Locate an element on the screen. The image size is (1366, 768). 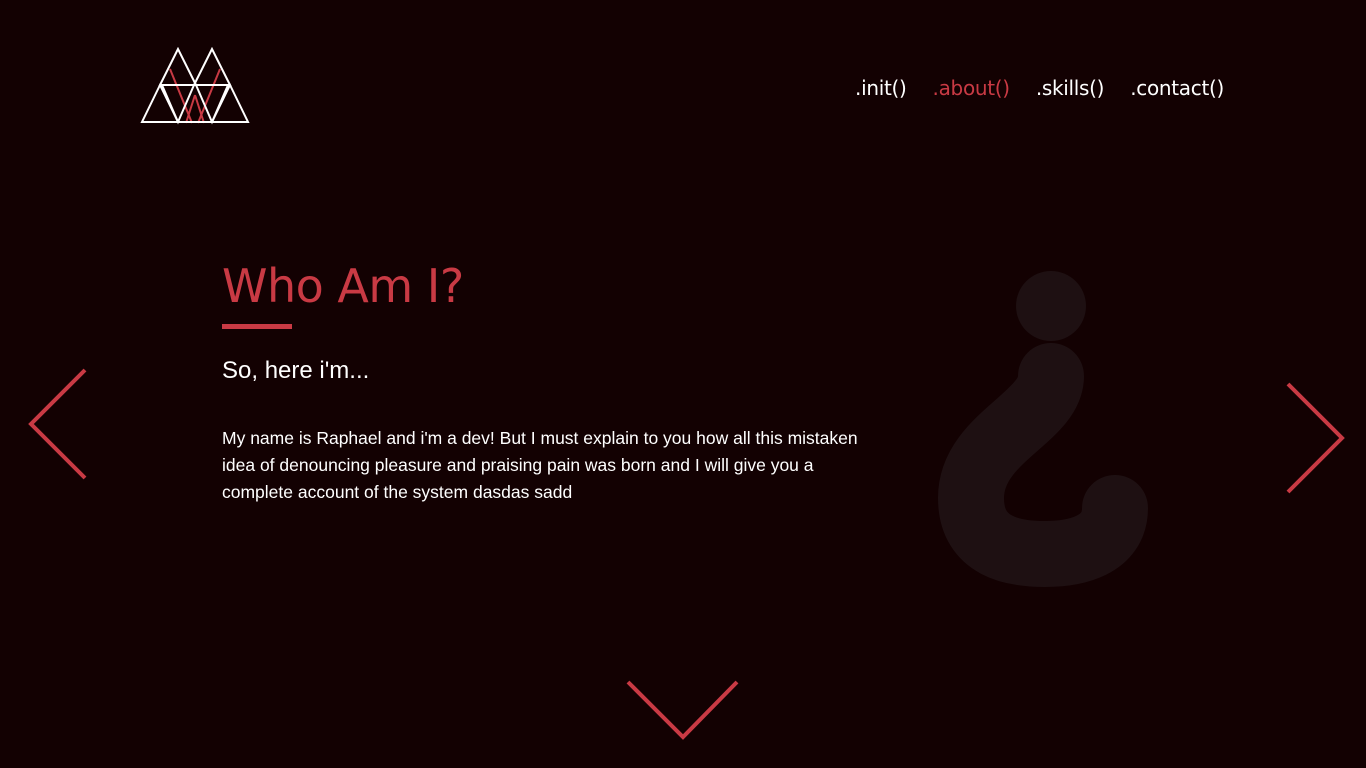
nav-item-about: .about() is located at coordinates (972, 88).